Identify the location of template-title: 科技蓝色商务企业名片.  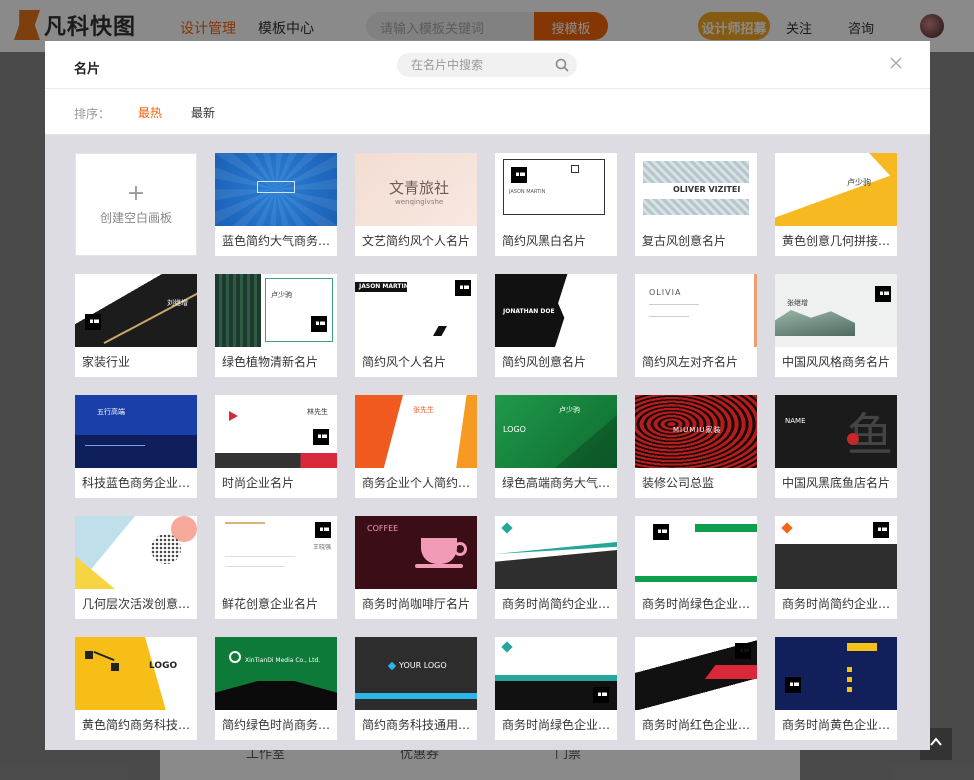
(138, 483).